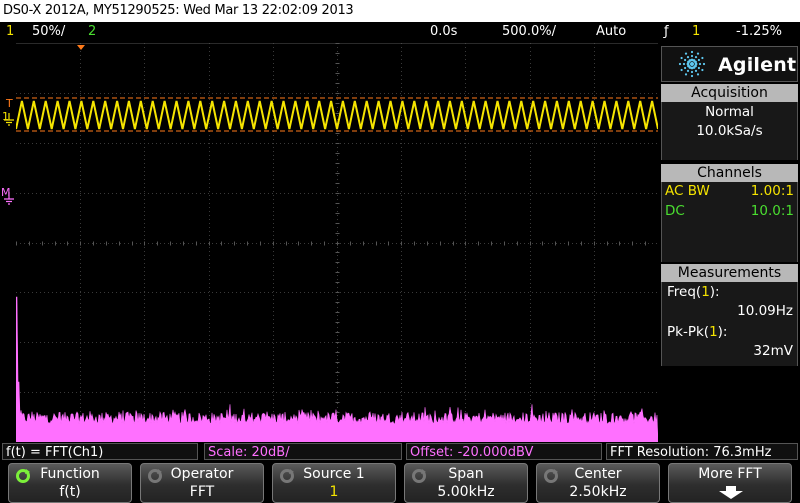 This screenshot has height=503, width=800. I want to click on math-ground-marker: M, so click(9, 196).